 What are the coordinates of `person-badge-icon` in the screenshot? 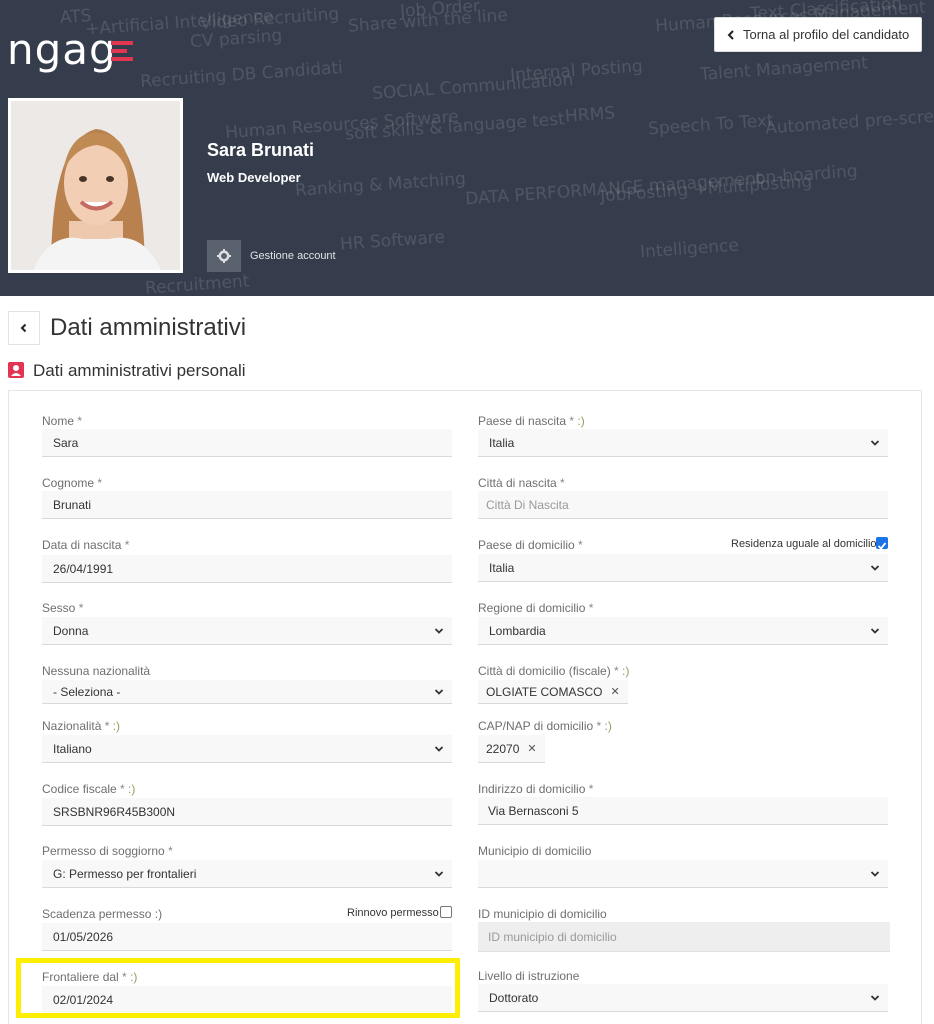 It's located at (16, 370).